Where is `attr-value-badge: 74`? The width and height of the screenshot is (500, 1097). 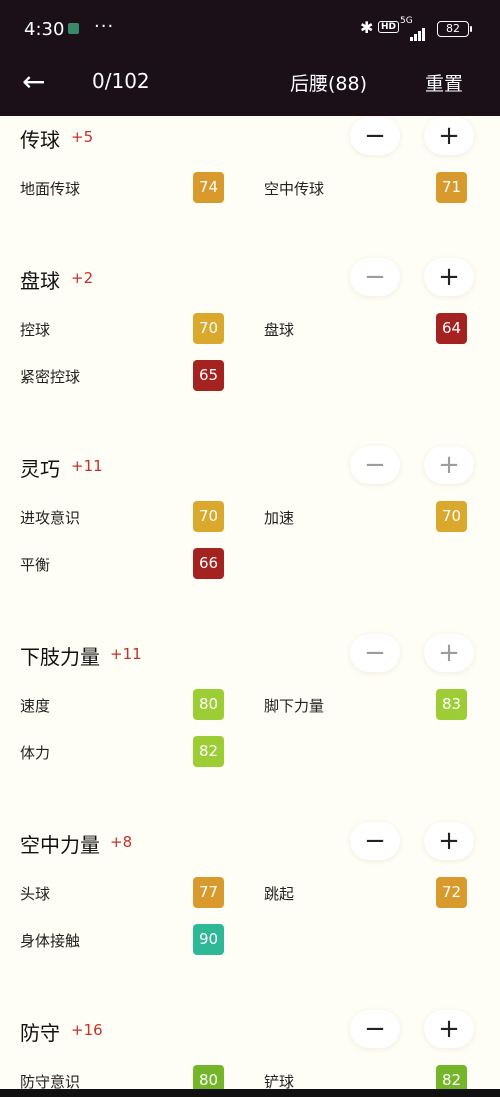
attr-value-badge: 74 is located at coordinates (208, 187).